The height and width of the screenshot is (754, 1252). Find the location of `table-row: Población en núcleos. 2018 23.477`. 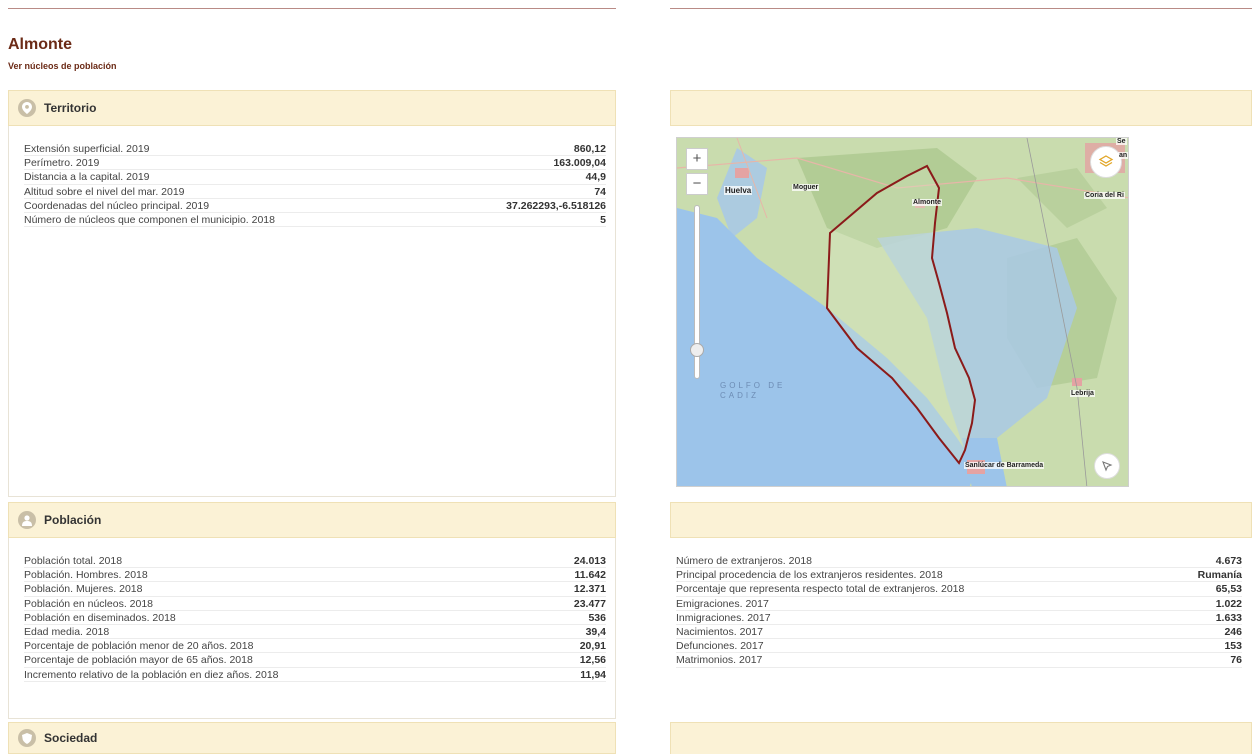

table-row: Población en núcleos. 2018 23.477 is located at coordinates (315, 604).